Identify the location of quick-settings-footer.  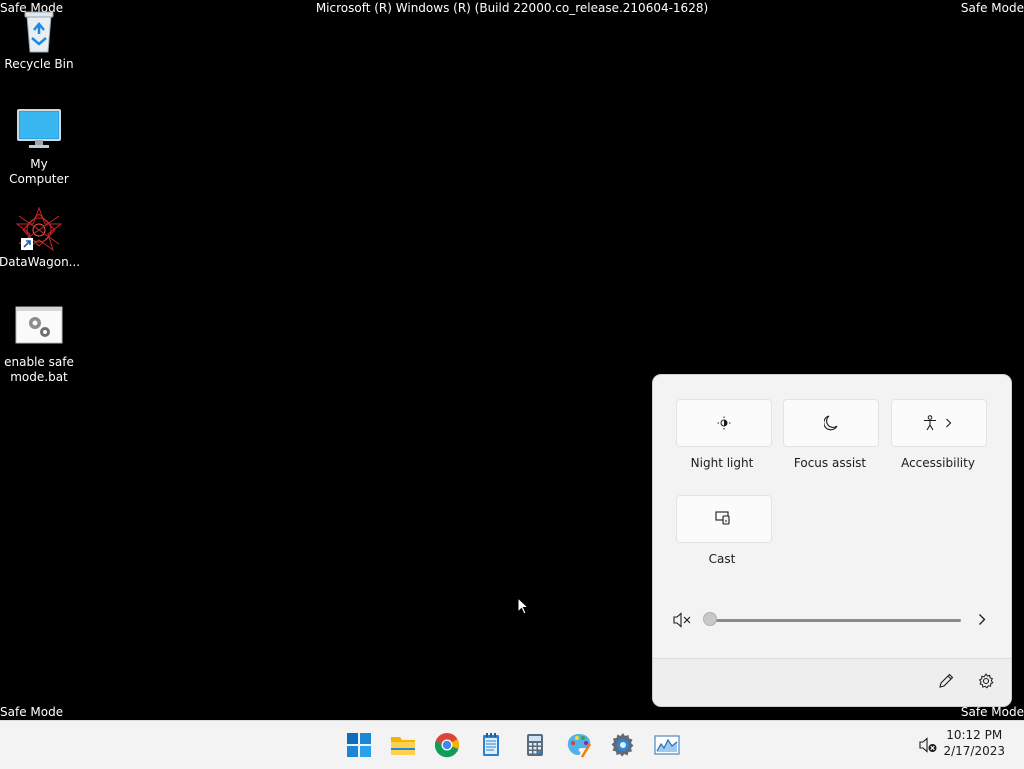
(832, 682).